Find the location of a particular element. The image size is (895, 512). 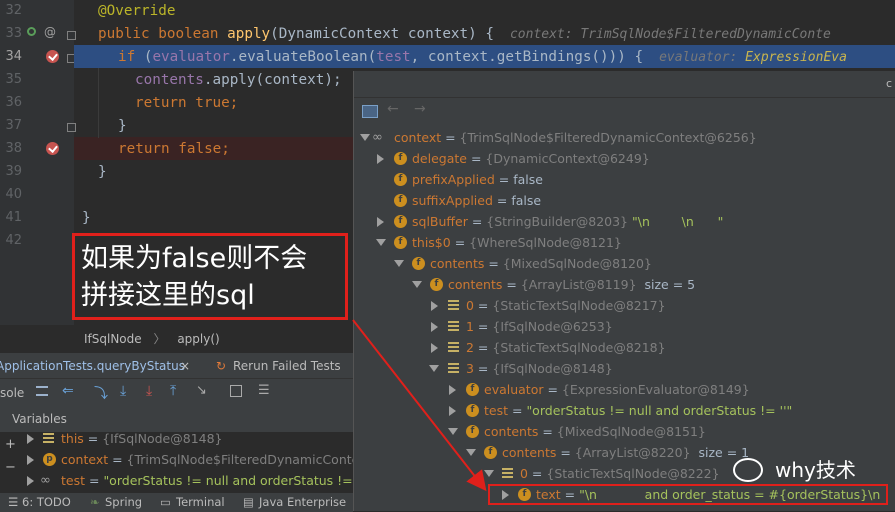

watermark-text: why技术 is located at coordinates (815, 470).